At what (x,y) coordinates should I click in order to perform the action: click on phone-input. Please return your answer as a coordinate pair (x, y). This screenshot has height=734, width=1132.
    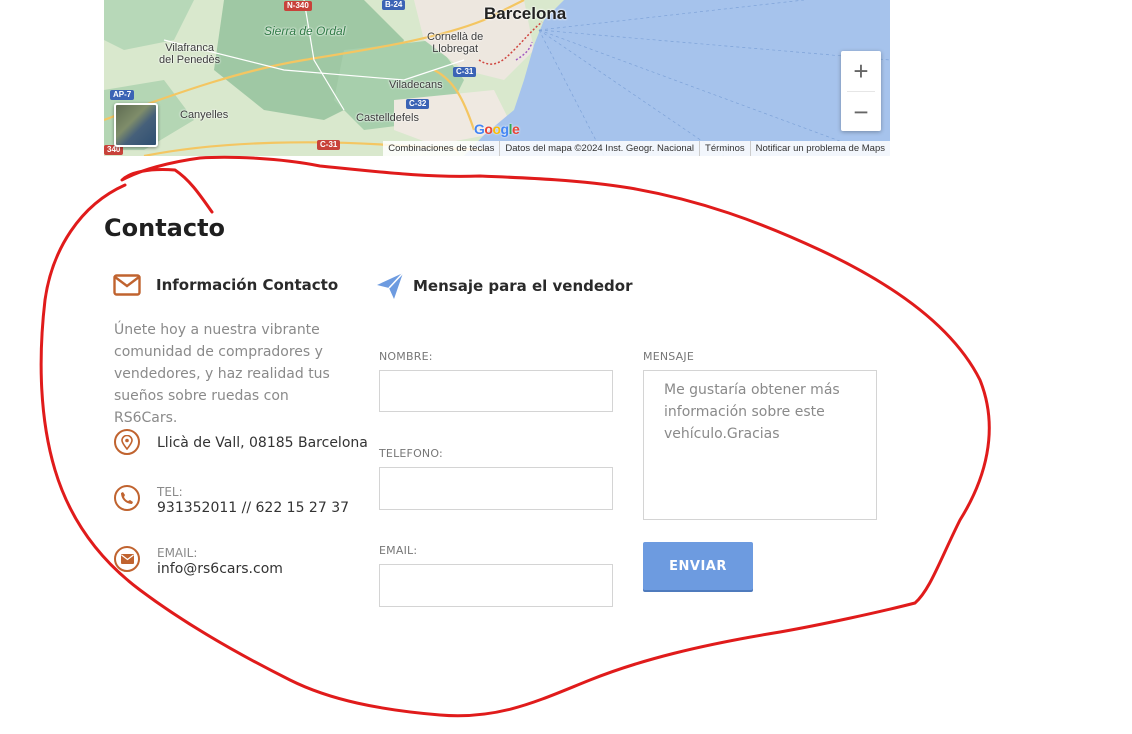
    Looking at the image, I should click on (496, 488).